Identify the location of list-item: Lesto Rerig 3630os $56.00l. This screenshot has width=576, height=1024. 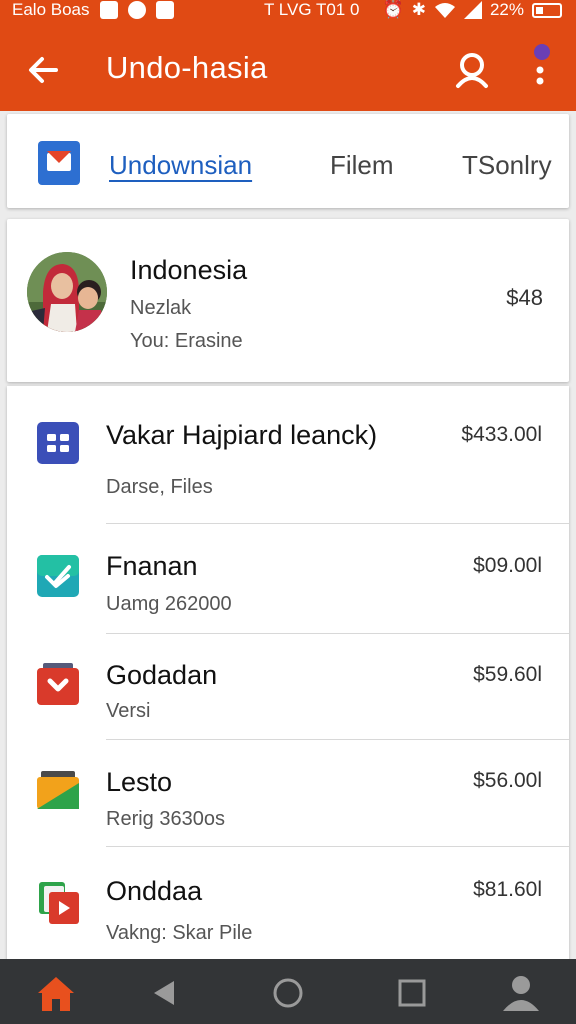
(288, 793).